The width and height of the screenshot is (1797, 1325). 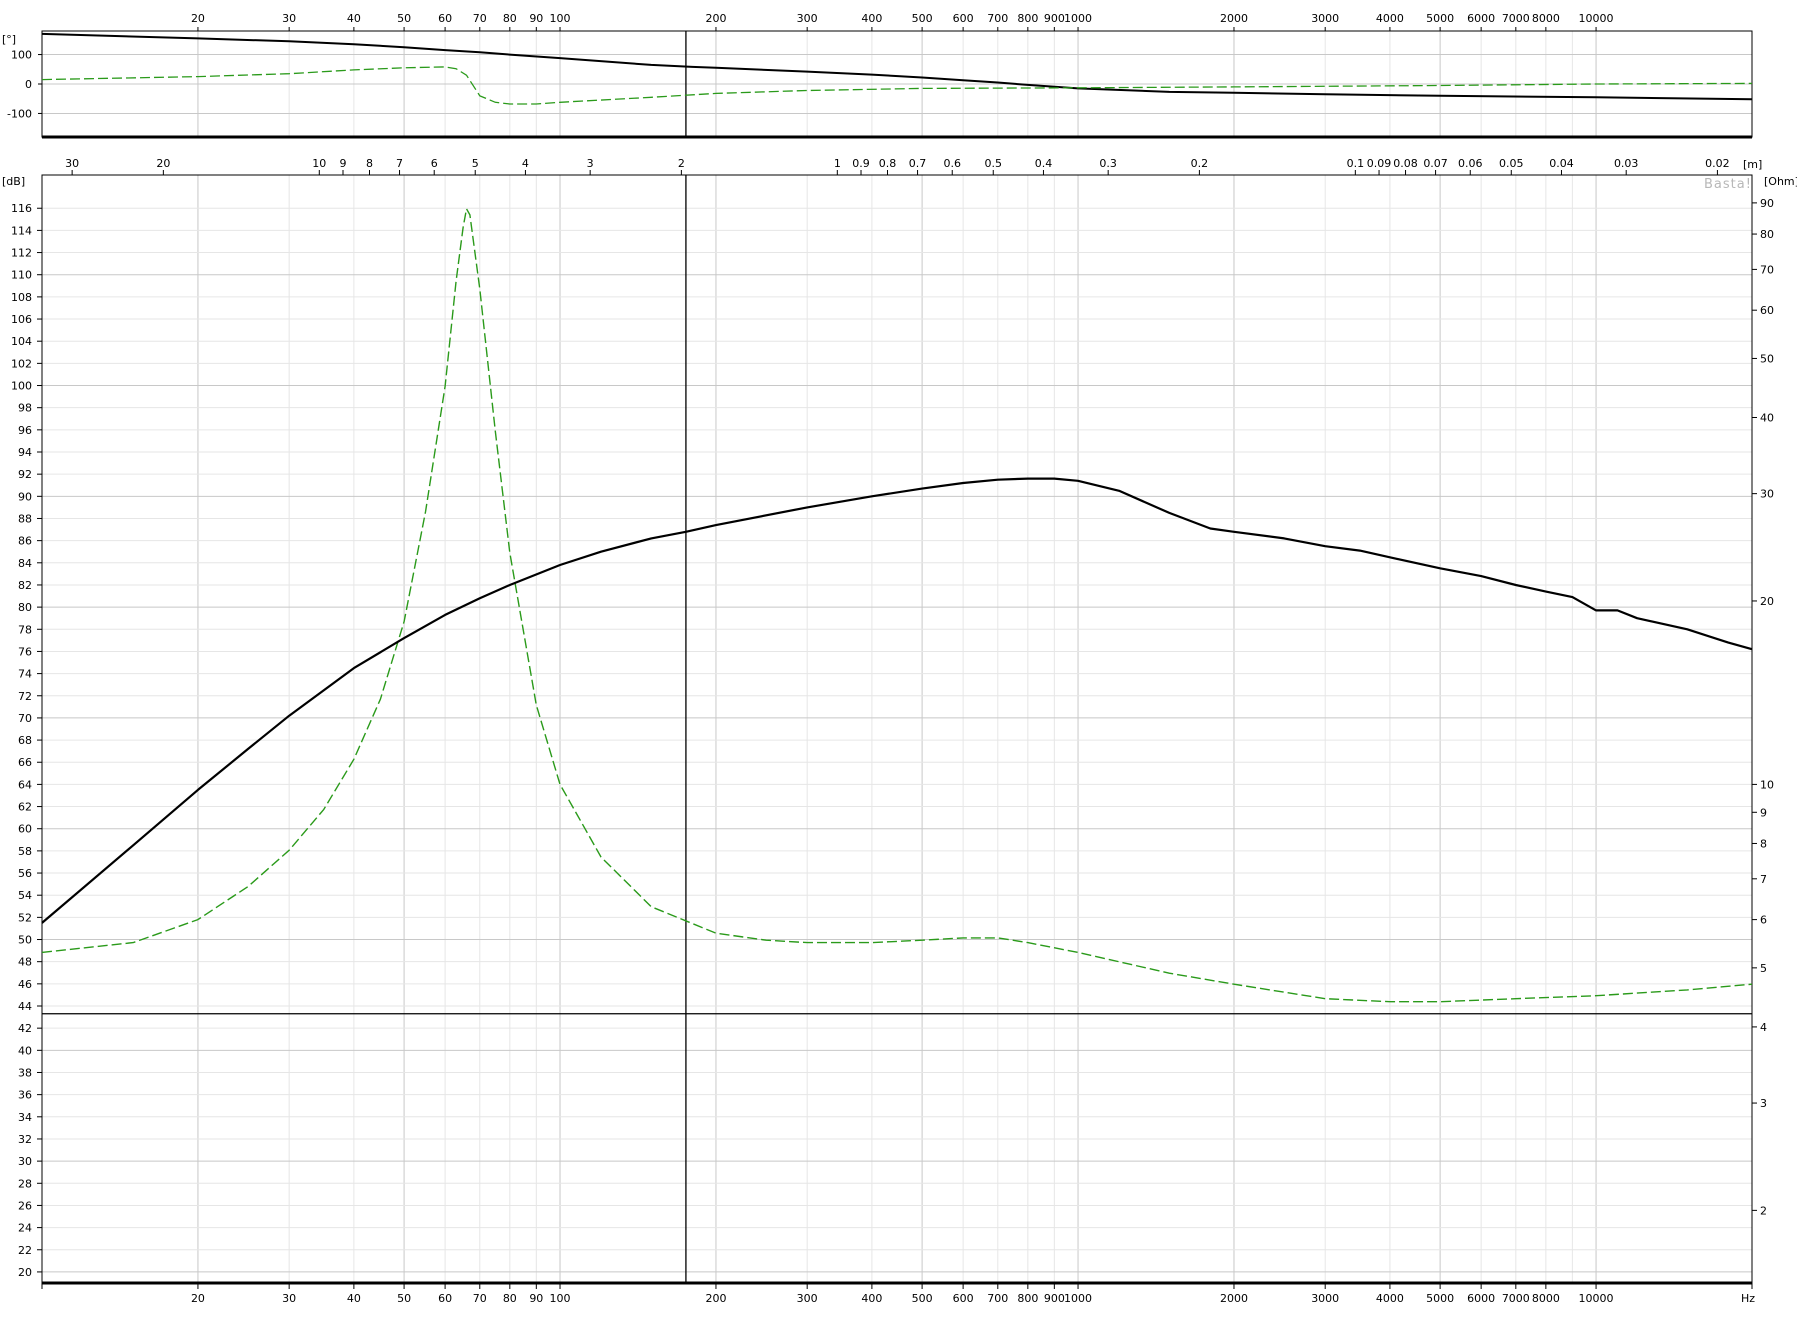 I want to click on phase-y-tick-label: -100, so click(x=19, y=113).